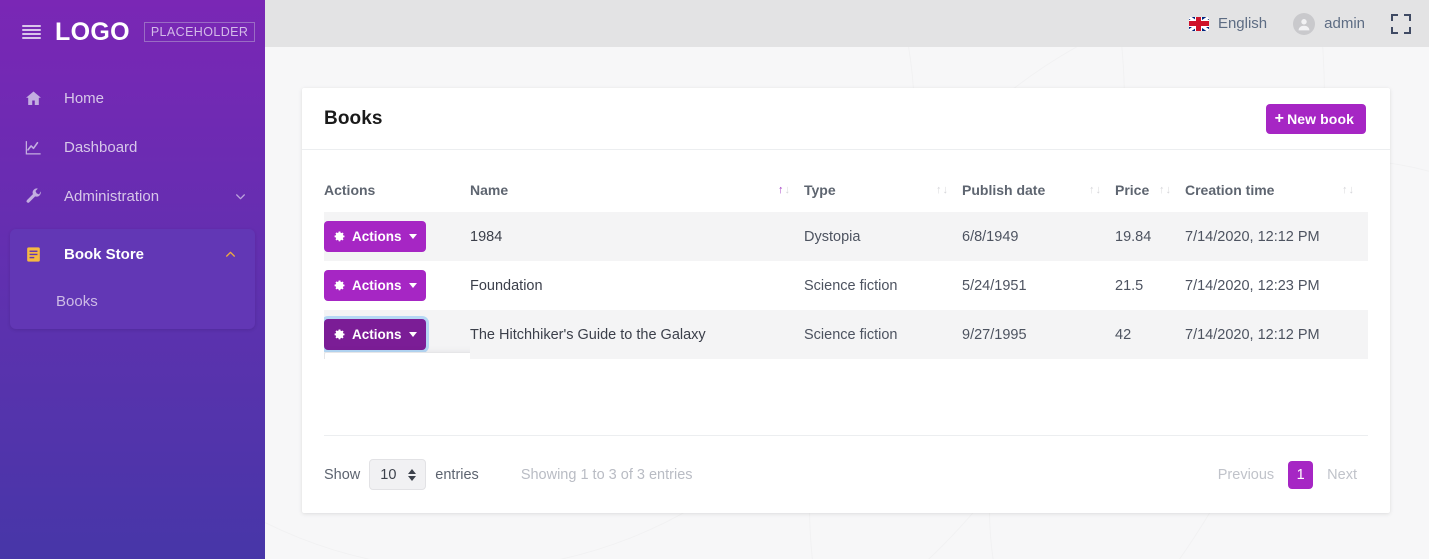  I want to click on page-length-group: Show 10 entries, so click(401, 474).